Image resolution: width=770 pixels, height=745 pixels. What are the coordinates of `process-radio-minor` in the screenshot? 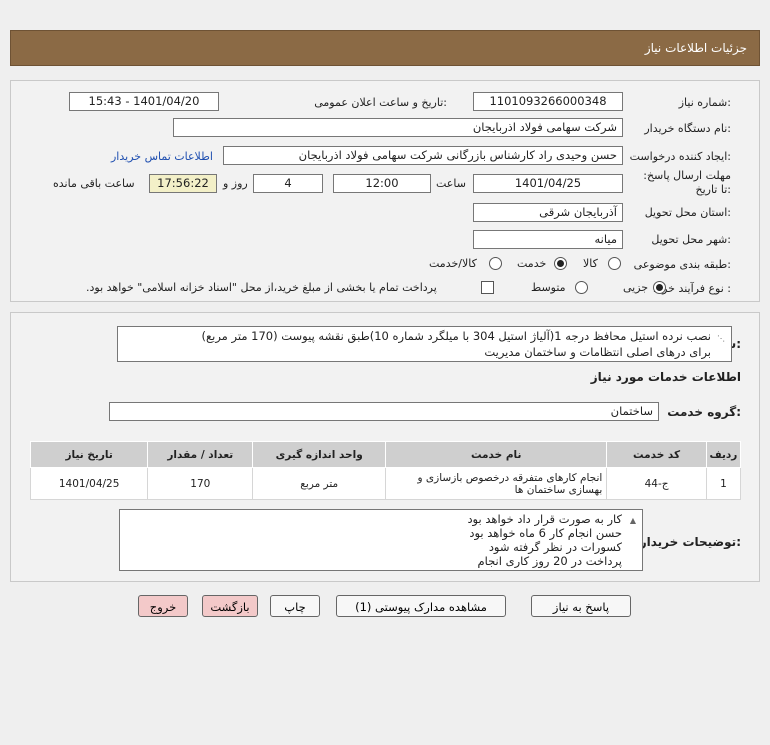 It's located at (659, 287).